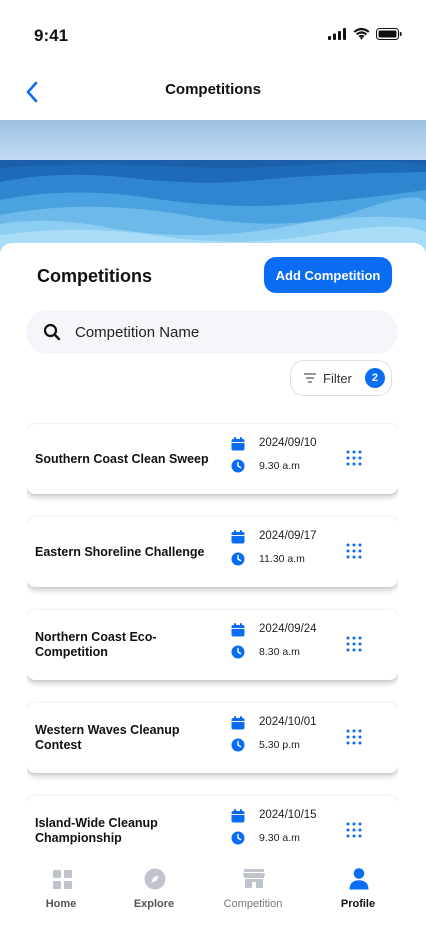 The image size is (426, 932). Describe the element at coordinates (328, 275) in the screenshot. I see `add-competition-button: Add Competition` at that location.